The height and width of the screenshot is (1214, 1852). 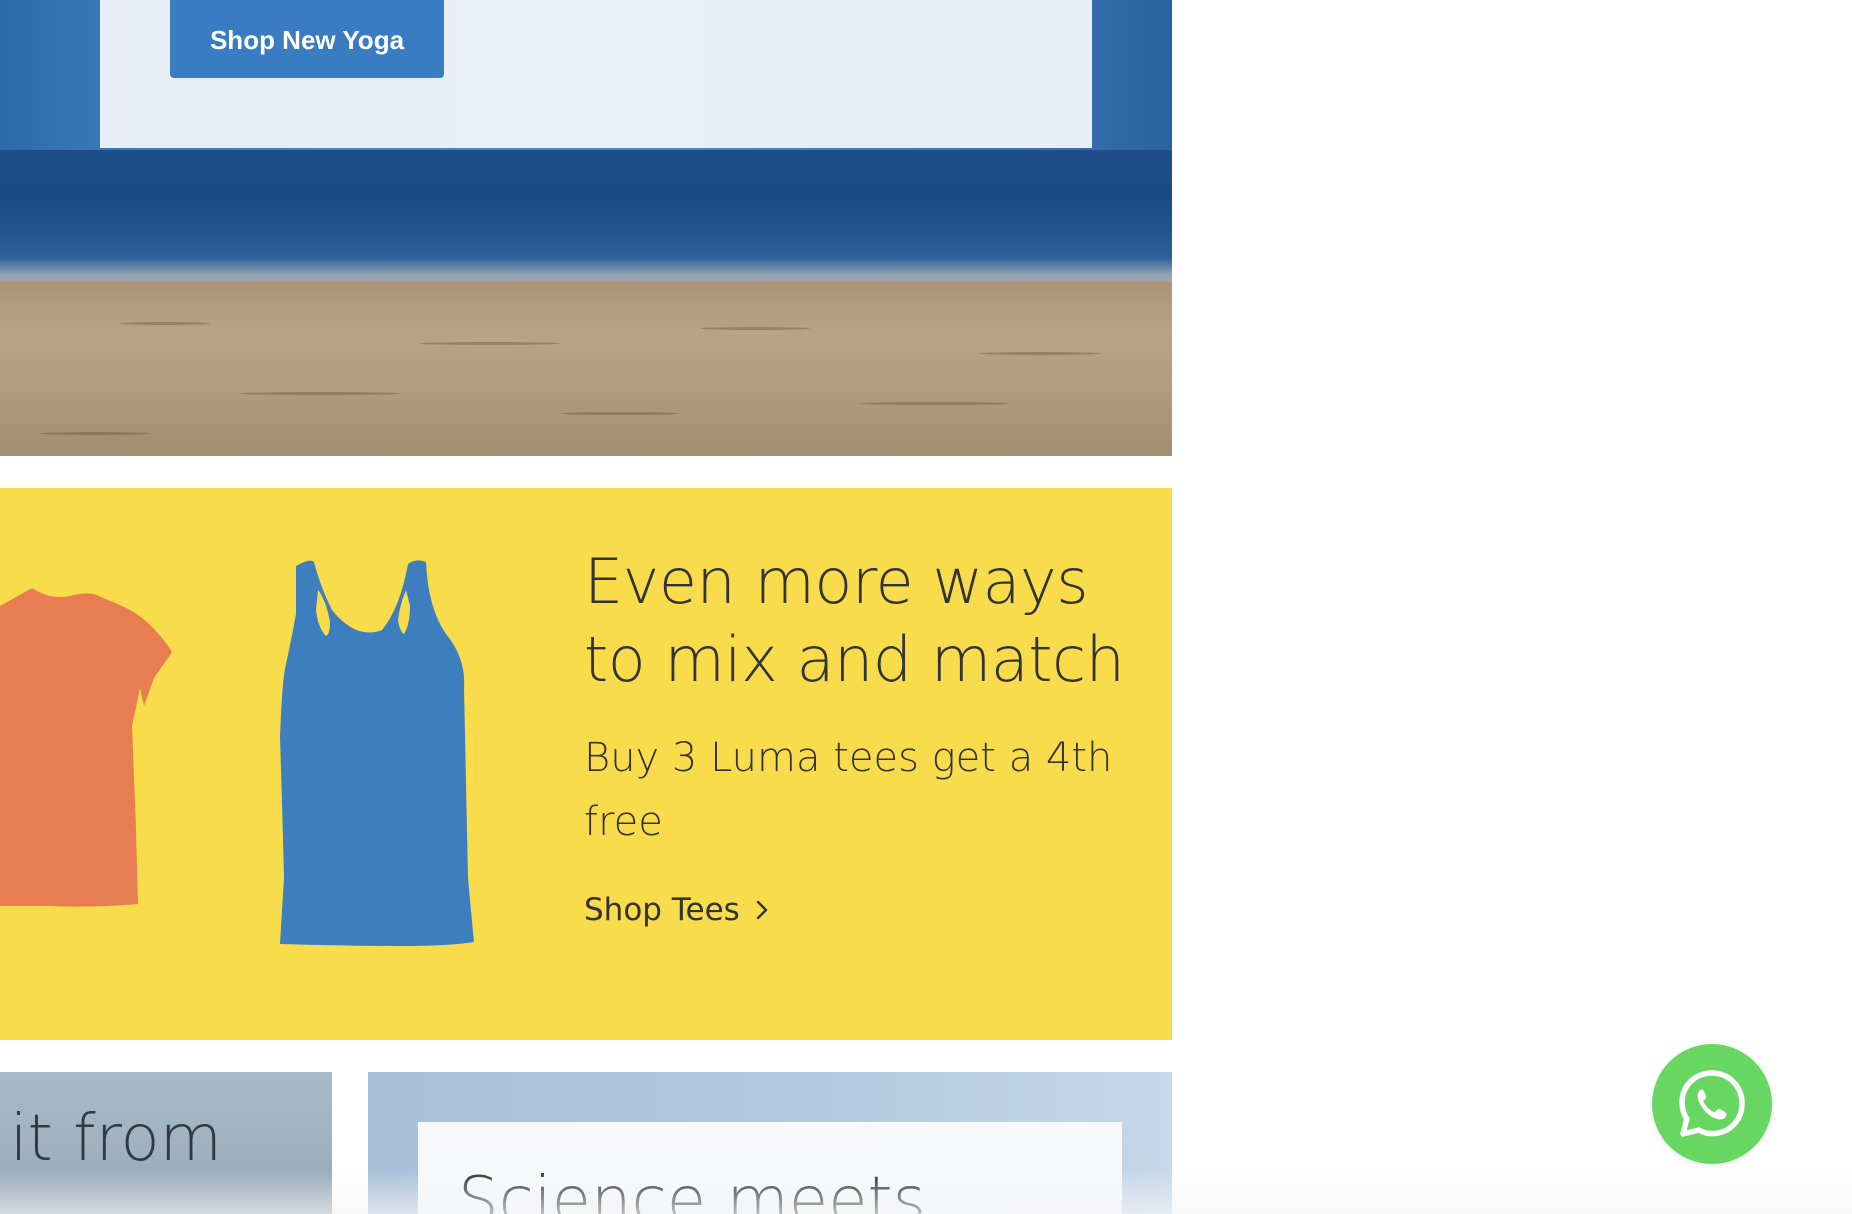 I want to click on tile-right-card: Science meets, so click(x=770, y=1168).